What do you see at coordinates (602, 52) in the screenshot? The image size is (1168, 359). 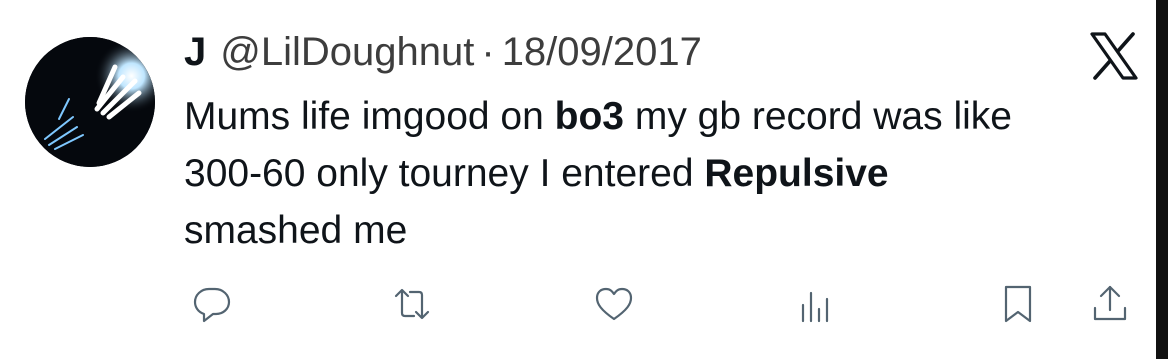 I see `tweet-date: 18/09/2017` at bounding box center [602, 52].